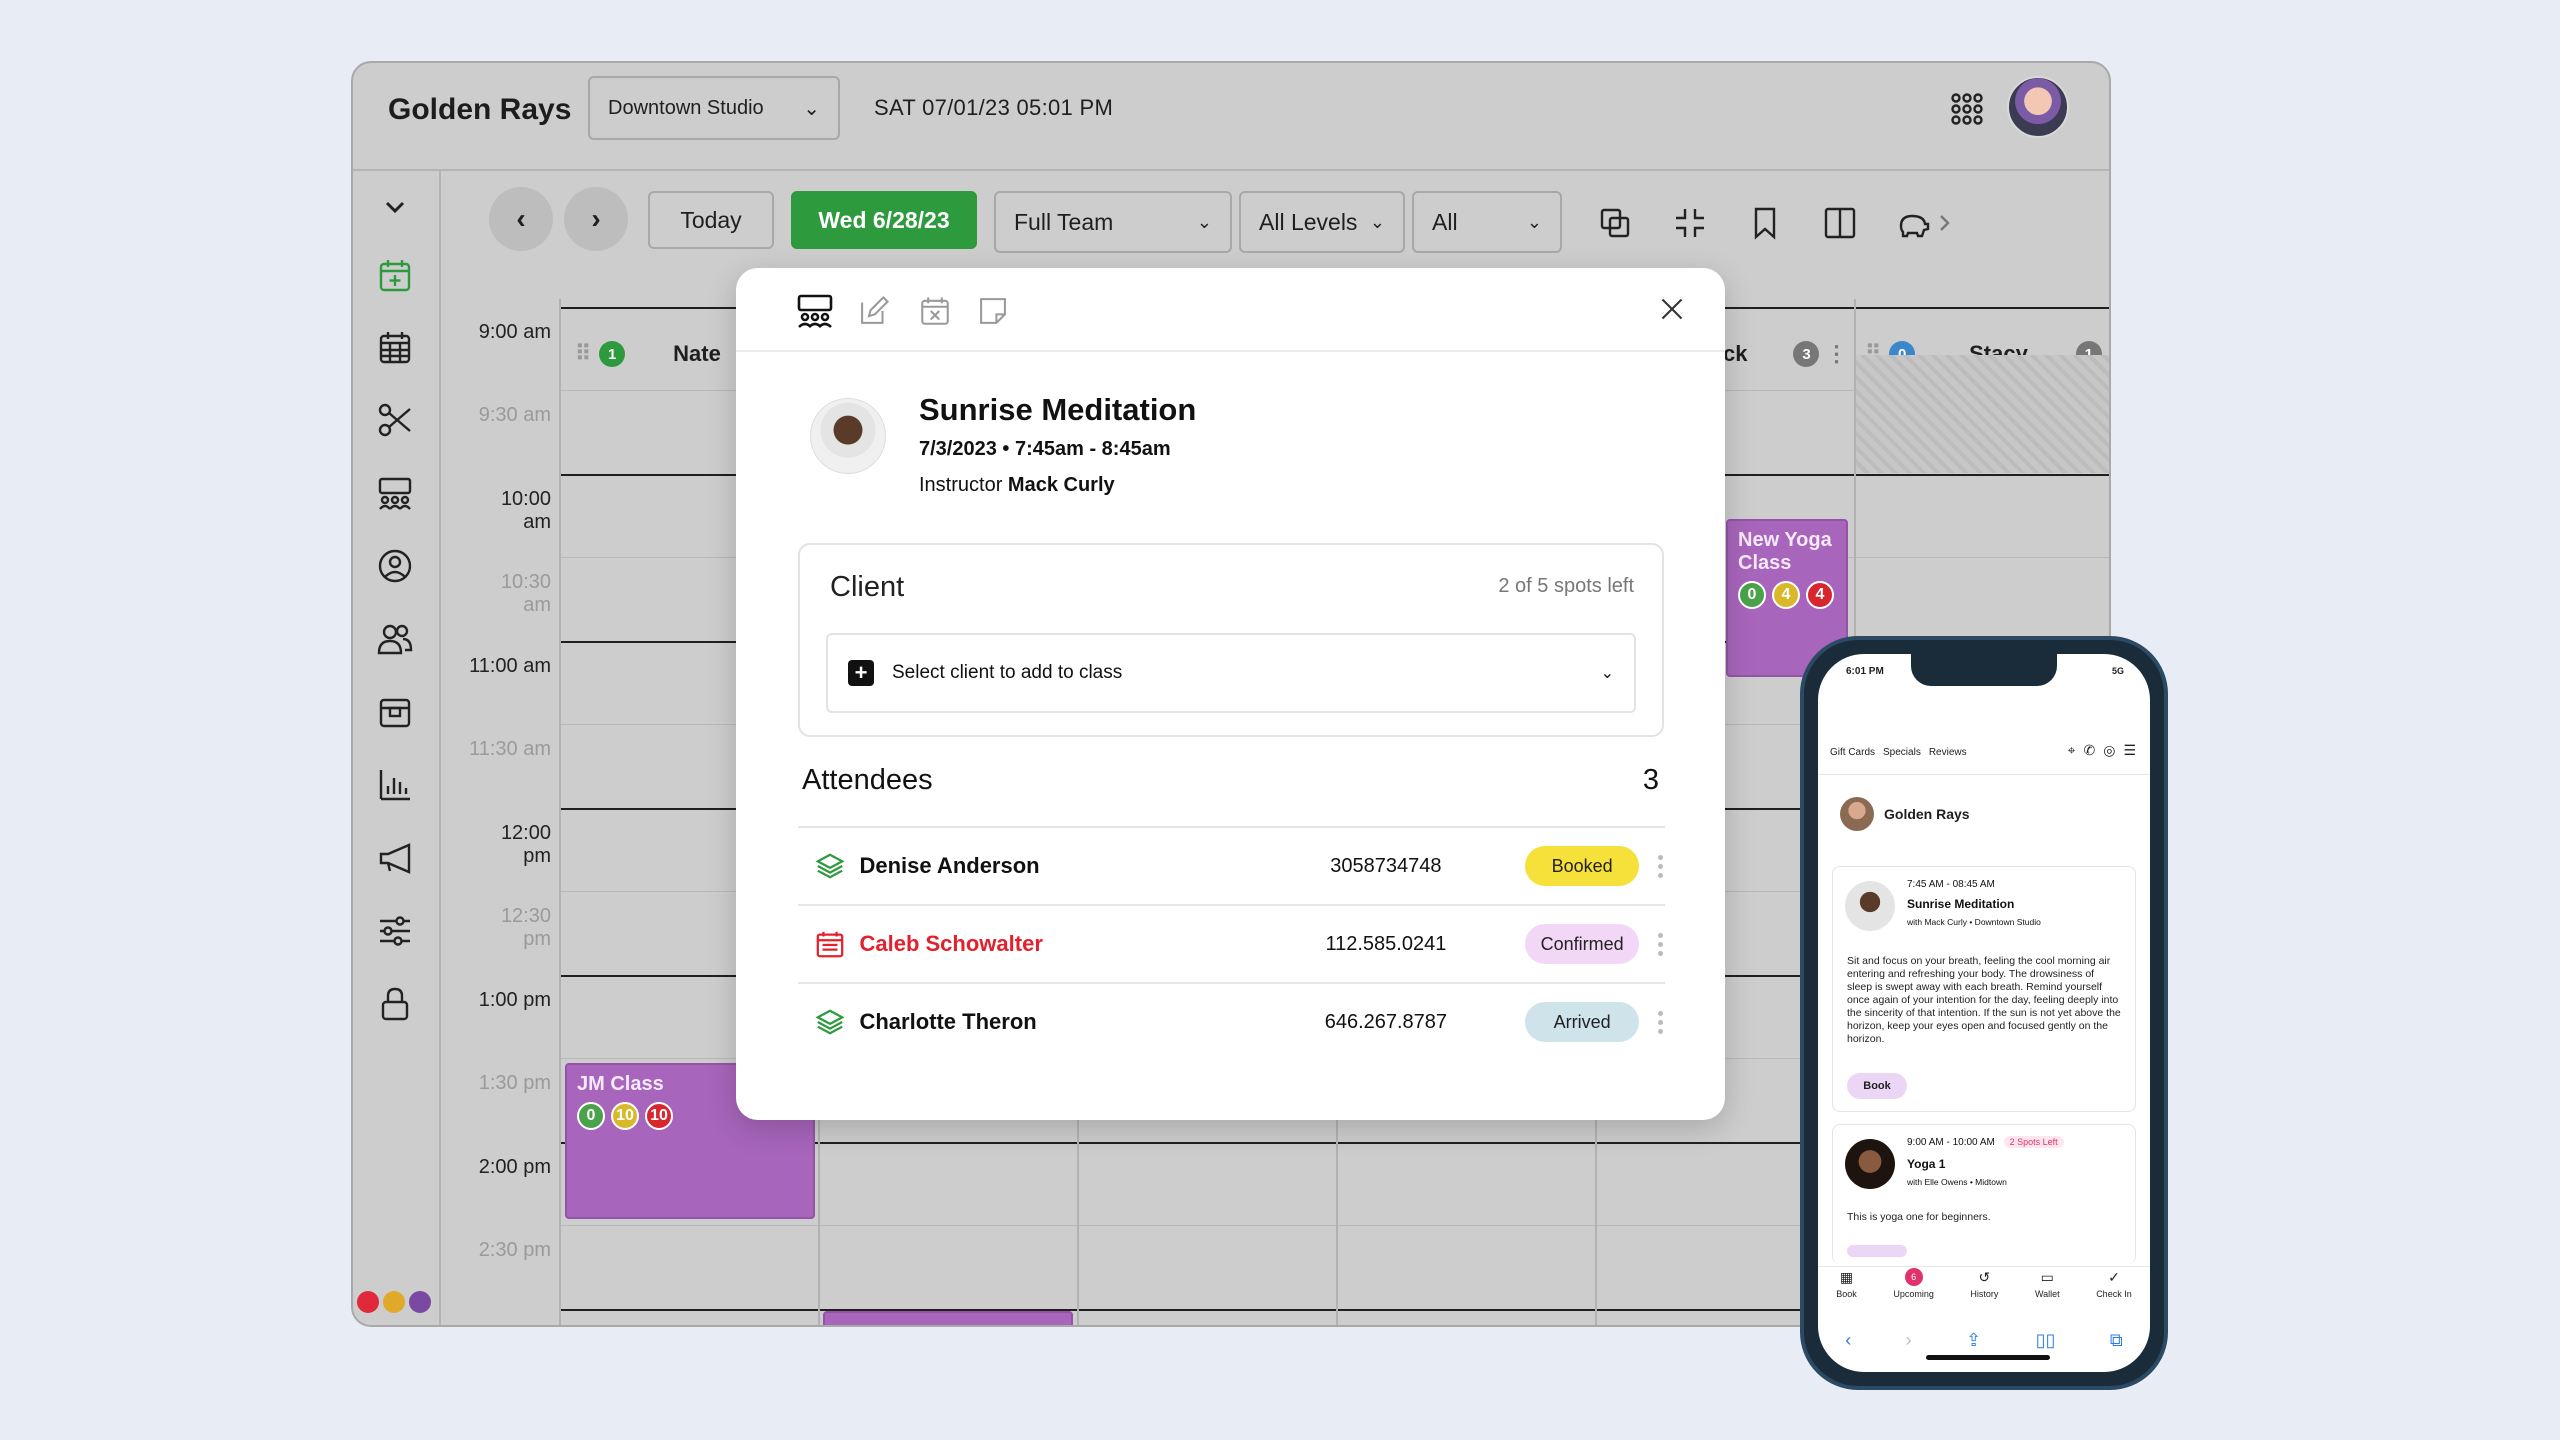 Image resolution: width=2560 pixels, height=1440 pixels. Describe the element at coordinates (2033, 1142) in the screenshot. I see `spots-left-badge: 2 Spots Left` at that location.